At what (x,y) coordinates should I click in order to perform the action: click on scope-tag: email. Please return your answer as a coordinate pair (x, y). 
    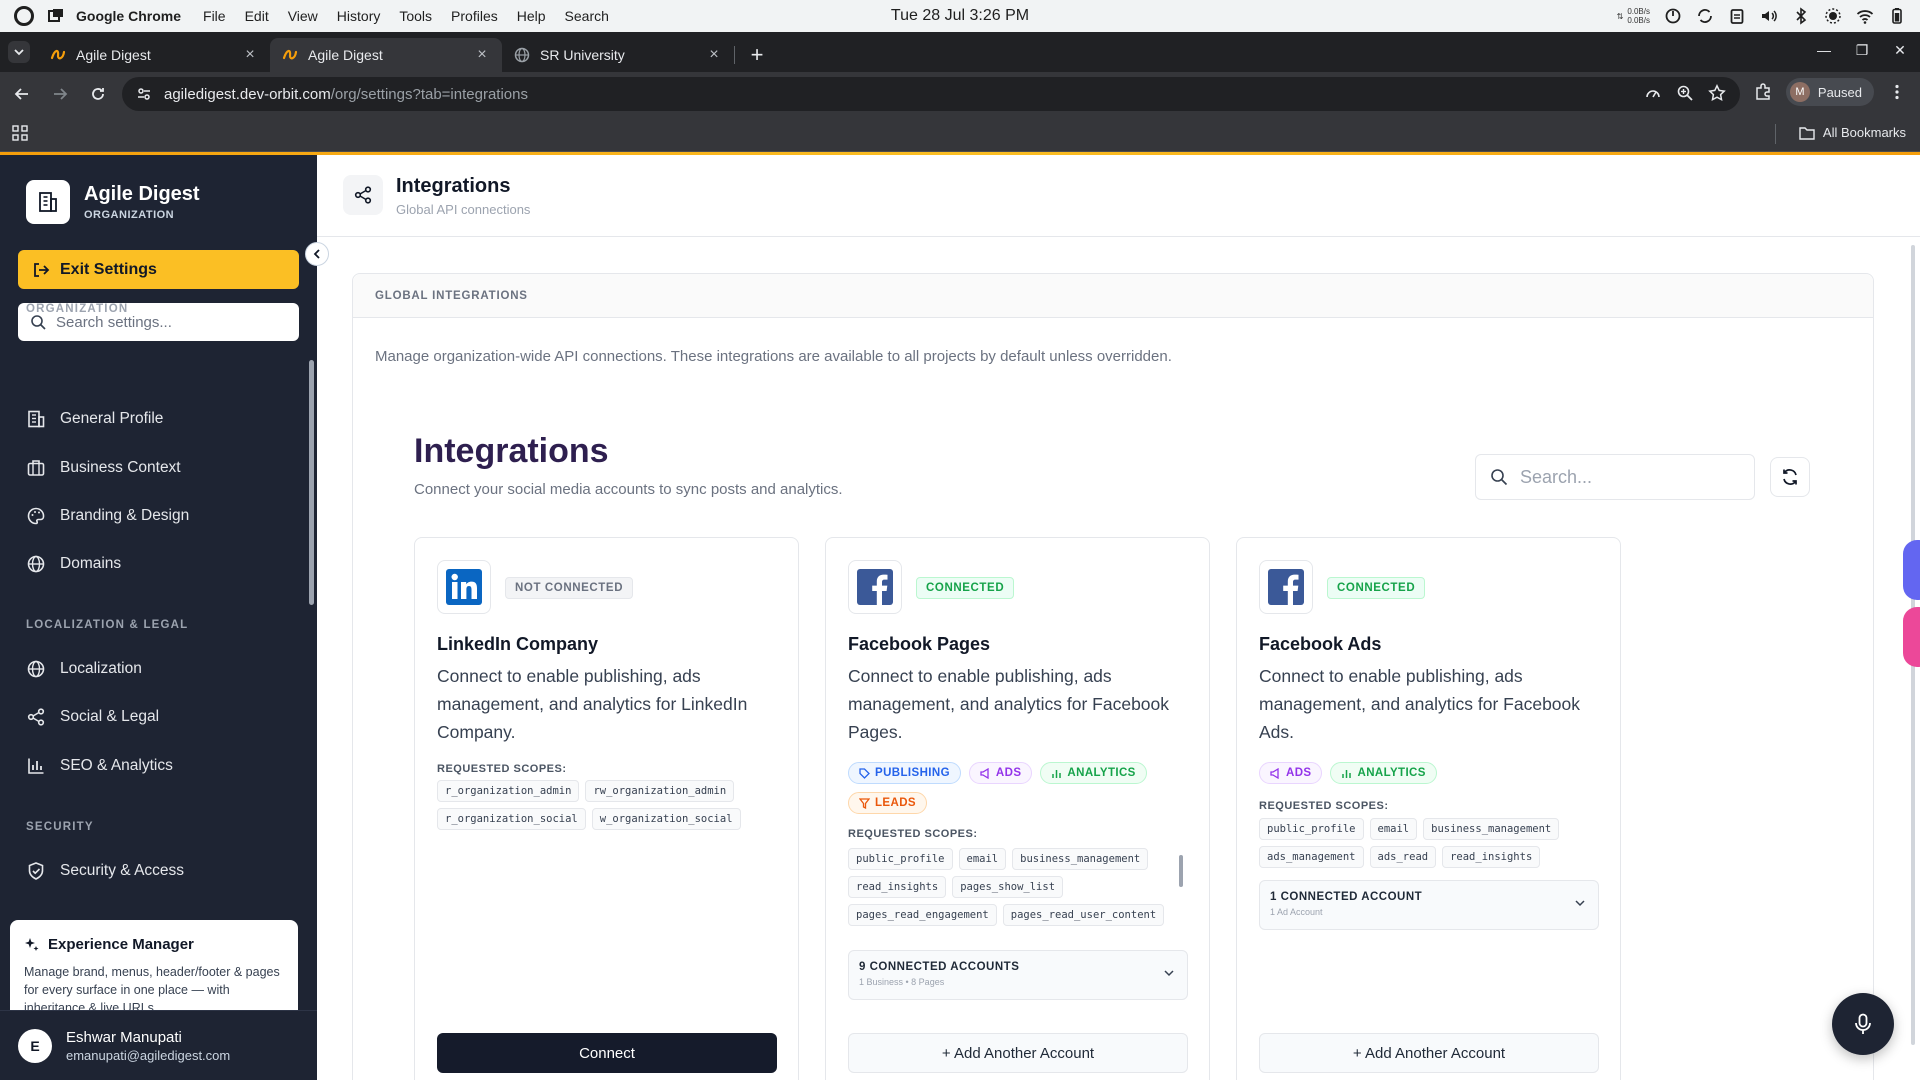
    Looking at the image, I should click on (1393, 829).